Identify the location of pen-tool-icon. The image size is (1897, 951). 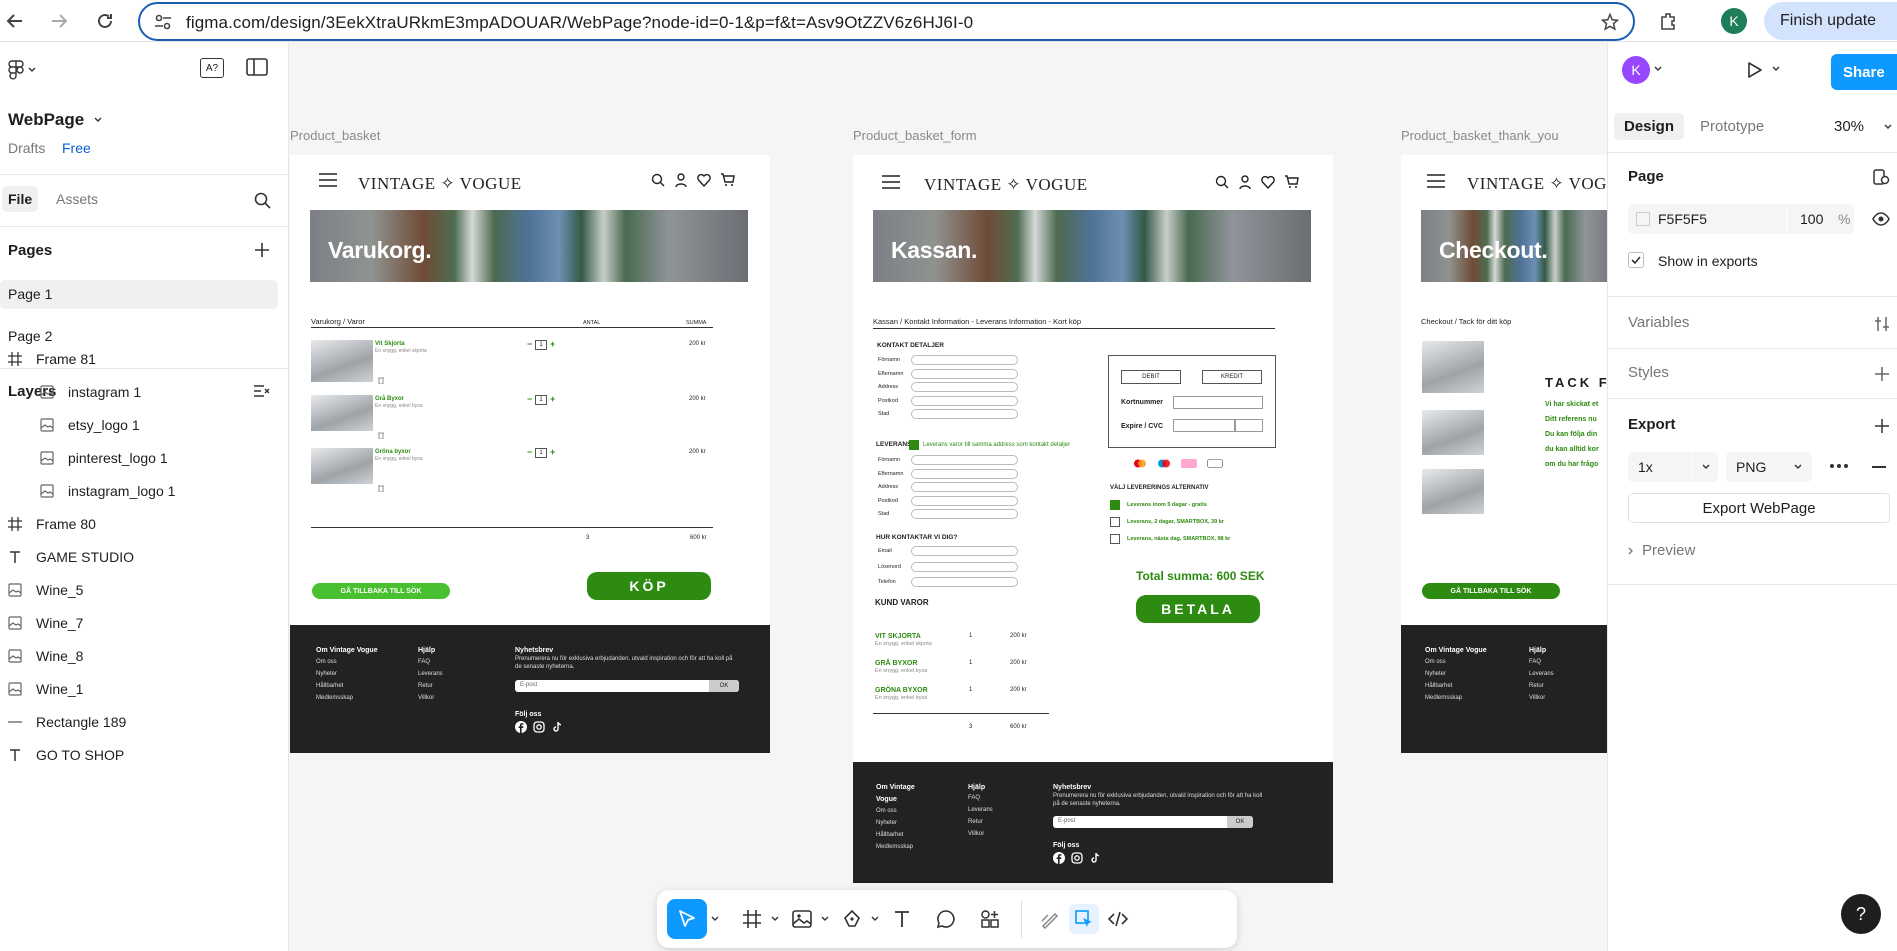
(852, 919).